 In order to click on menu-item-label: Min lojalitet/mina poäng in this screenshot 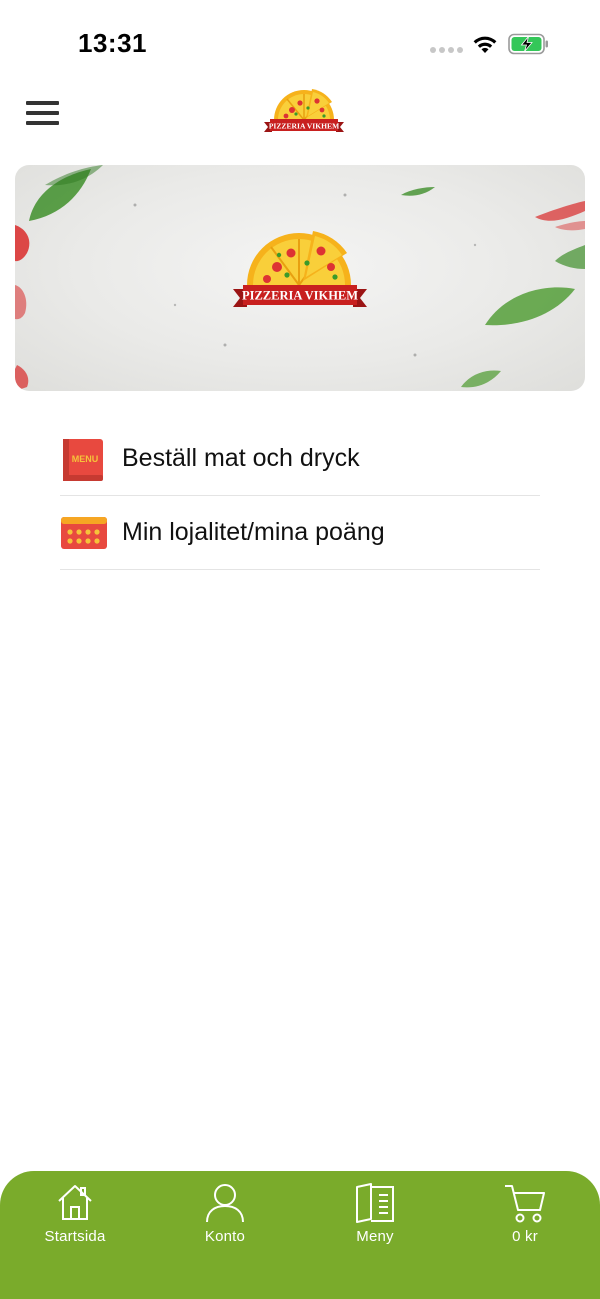, I will do `click(253, 532)`.